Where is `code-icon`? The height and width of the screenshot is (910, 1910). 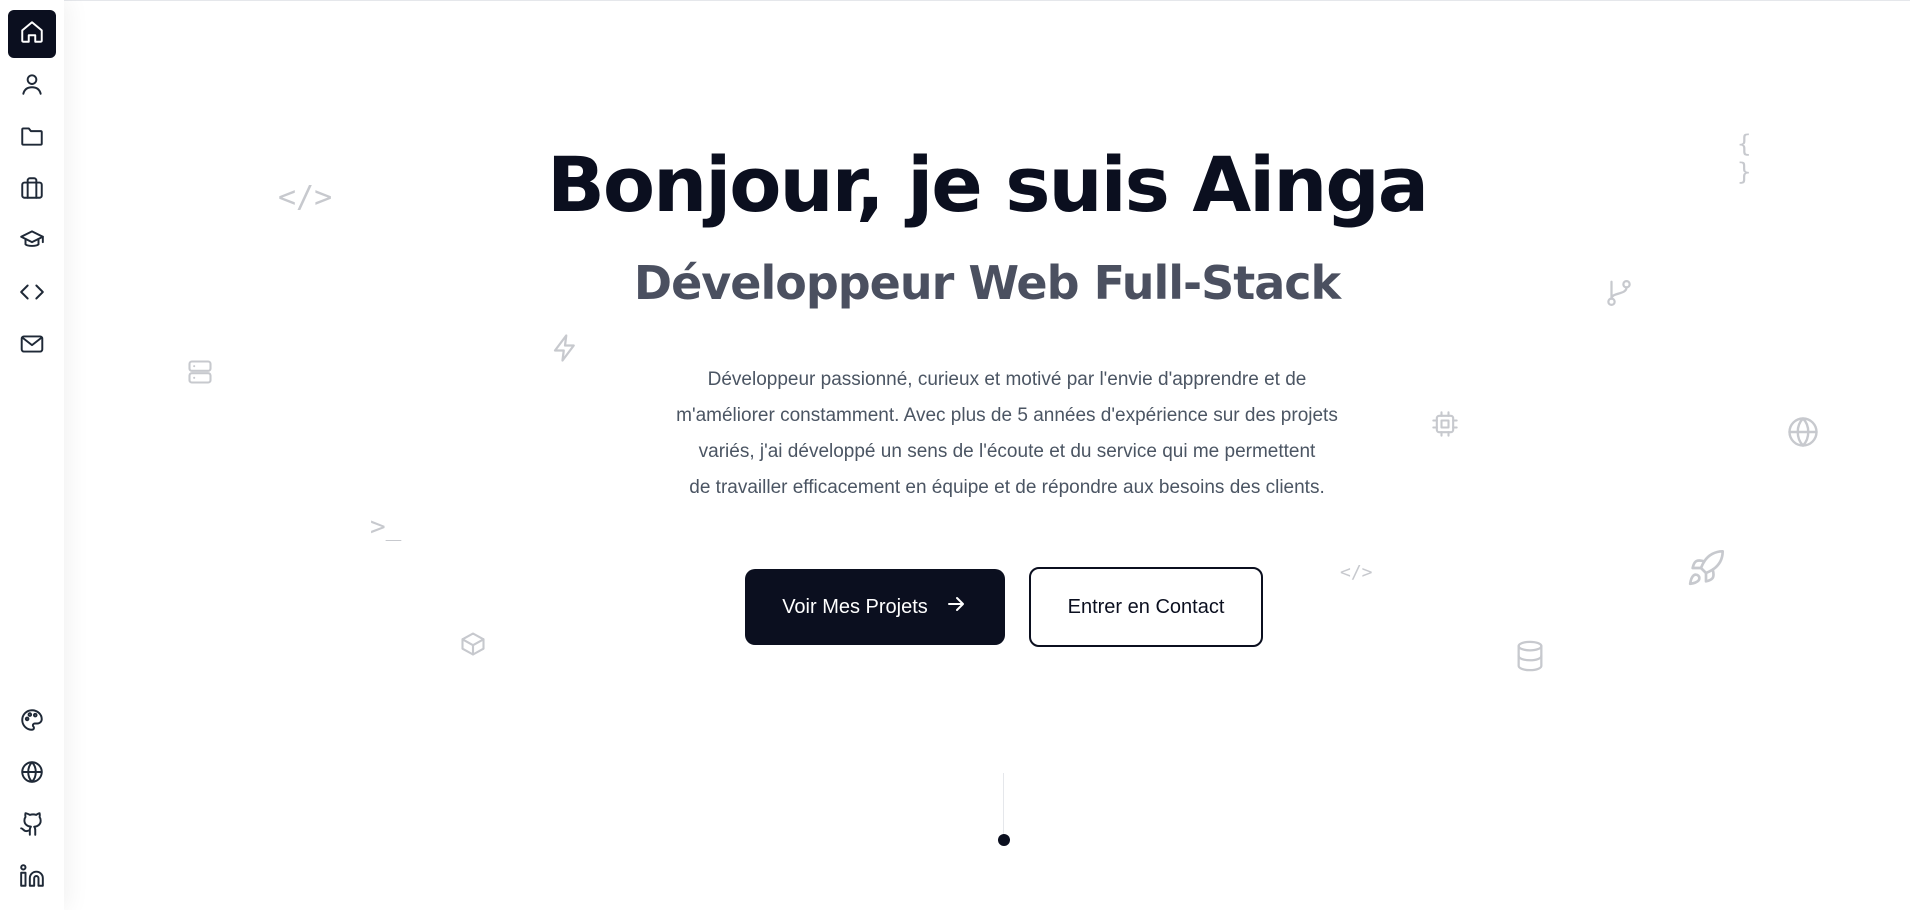 code-icon is located at coordinates (32, 294).